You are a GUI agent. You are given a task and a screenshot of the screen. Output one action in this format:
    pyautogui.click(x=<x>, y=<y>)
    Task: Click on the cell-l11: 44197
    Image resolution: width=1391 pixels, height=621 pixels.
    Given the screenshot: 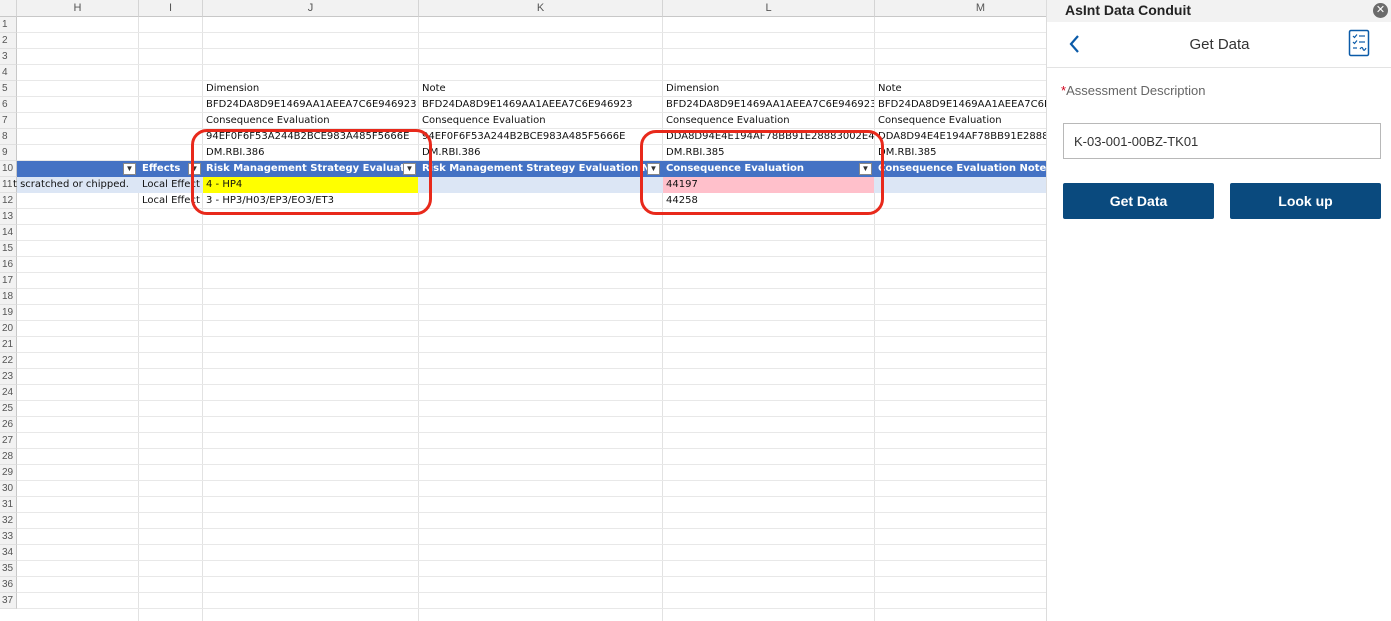 What is the action you would take?
    pyautogui.click(x=768, y=185)
    